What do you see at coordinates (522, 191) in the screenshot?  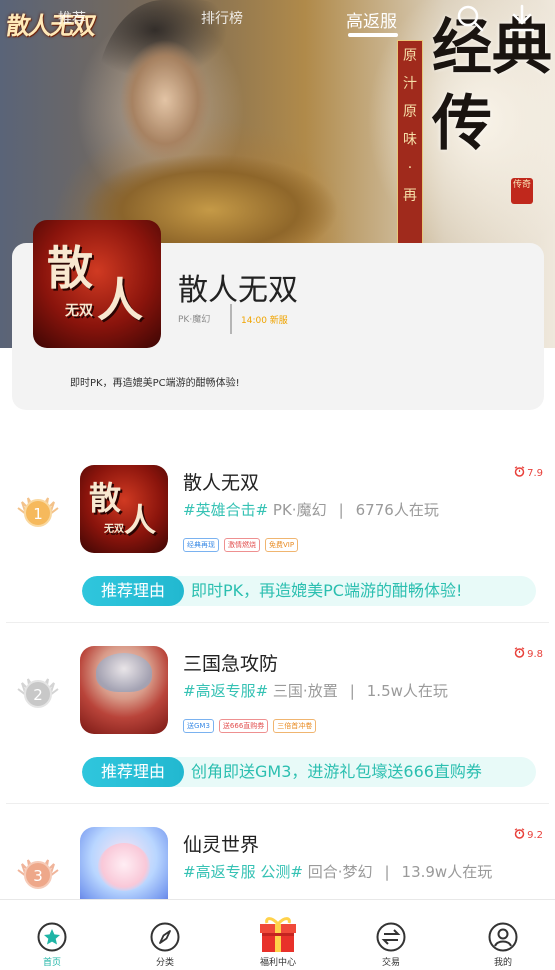 I see `banner-seal: 传奇` at bounding box center [522, 191].